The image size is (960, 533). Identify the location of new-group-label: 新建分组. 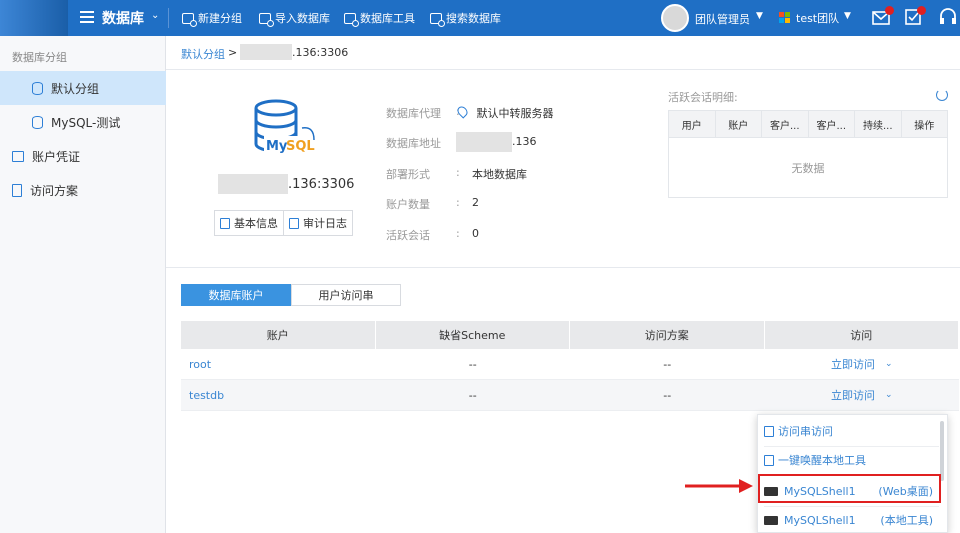
(220, 18).